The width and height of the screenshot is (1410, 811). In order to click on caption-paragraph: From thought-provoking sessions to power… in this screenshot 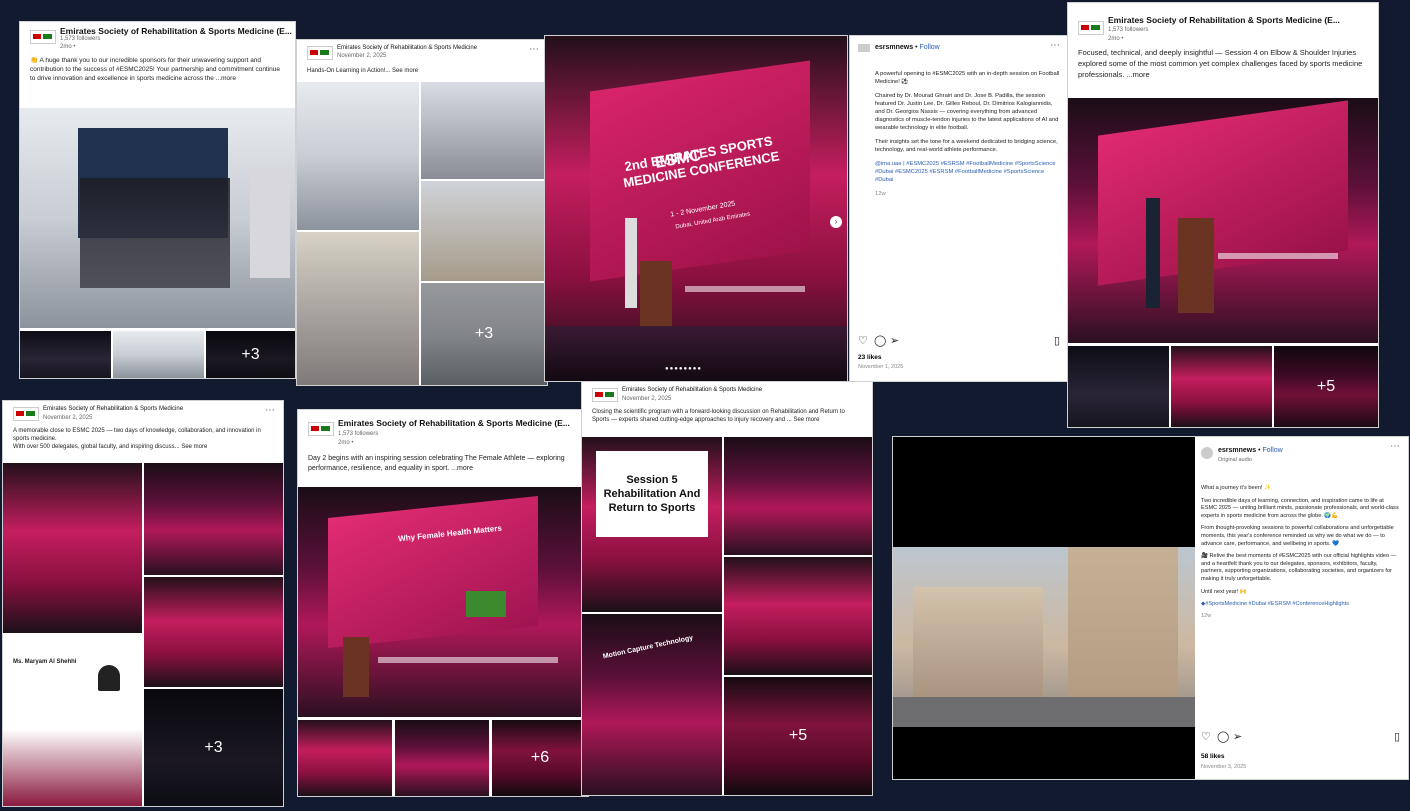, I will do `click(1297, 536)`.